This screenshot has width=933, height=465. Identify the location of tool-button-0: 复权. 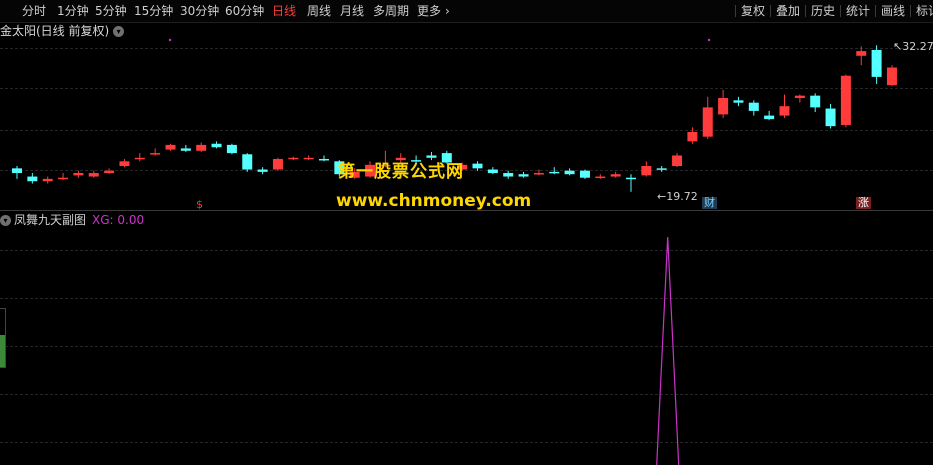
(753, 11).